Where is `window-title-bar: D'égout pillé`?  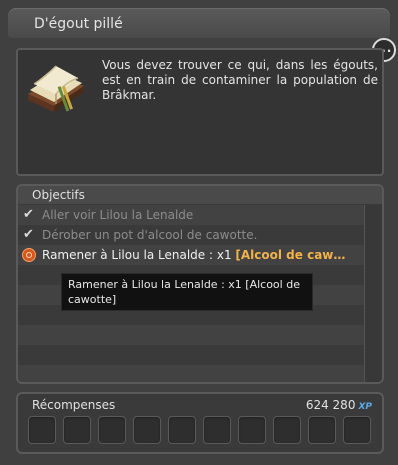 window-title-bar: D'égout pillé is located at coordinates (199, 23).